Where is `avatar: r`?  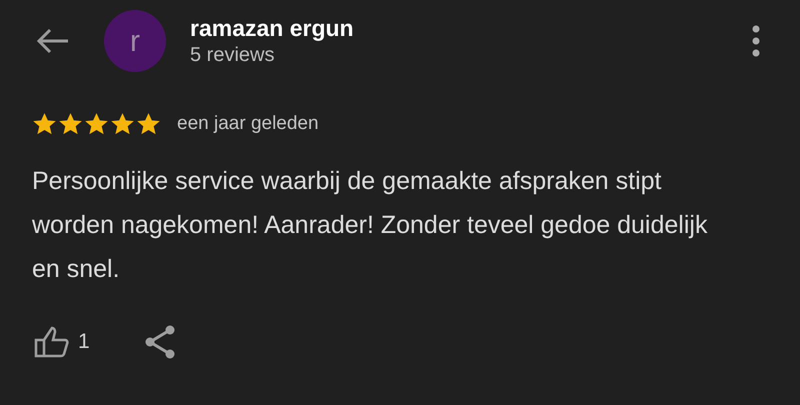
avatar: r is located at coordinates (135, 41).